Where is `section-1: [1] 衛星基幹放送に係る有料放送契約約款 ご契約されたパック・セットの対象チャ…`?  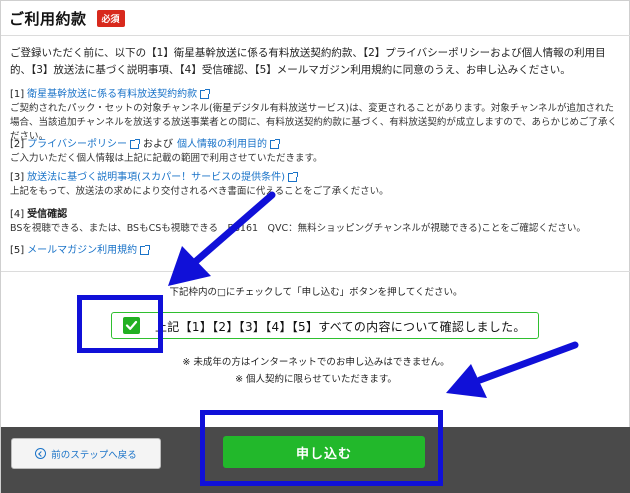
section-1: [1] 衛星基幹放送に係る有料放送契約約款 ご契約されたパック・セットの対象チャ… is located at coordinates (316, 115).